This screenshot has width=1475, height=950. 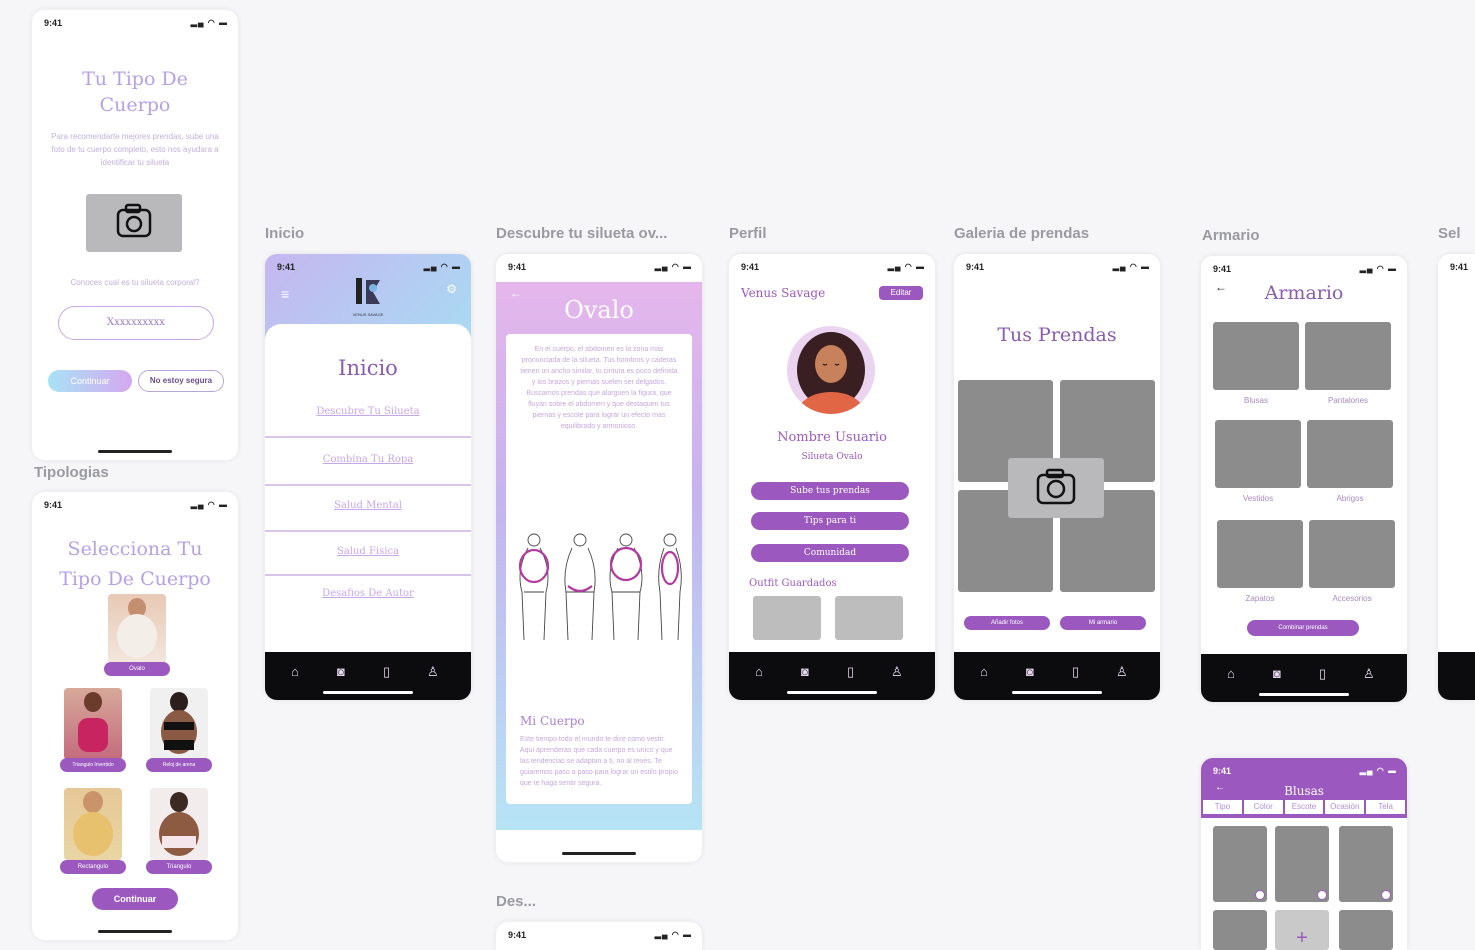 I want to click on tab-bar: ⌂ ◙ ▯ ♙, so click(x=1304, y=678).